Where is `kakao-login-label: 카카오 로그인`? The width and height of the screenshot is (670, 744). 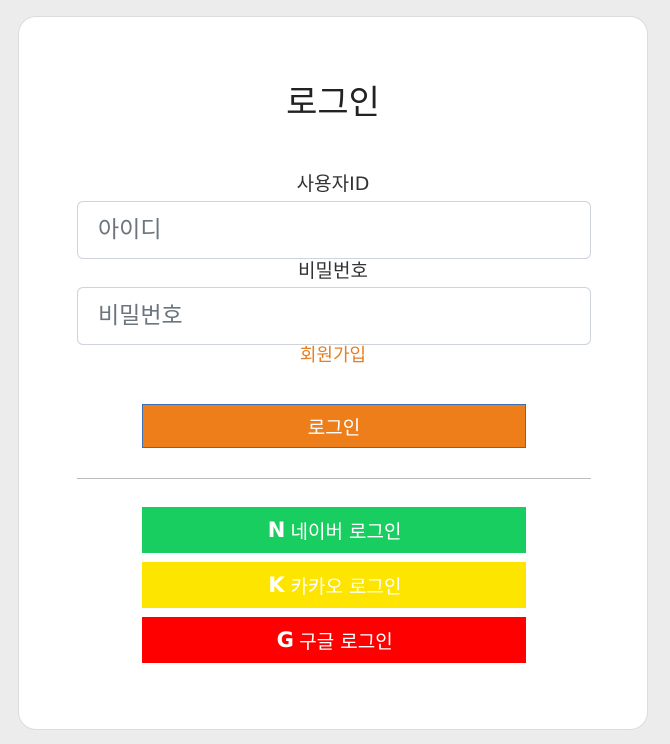 kakao-login-label: 카카오 로그인 is located at coordinates (346, 586).